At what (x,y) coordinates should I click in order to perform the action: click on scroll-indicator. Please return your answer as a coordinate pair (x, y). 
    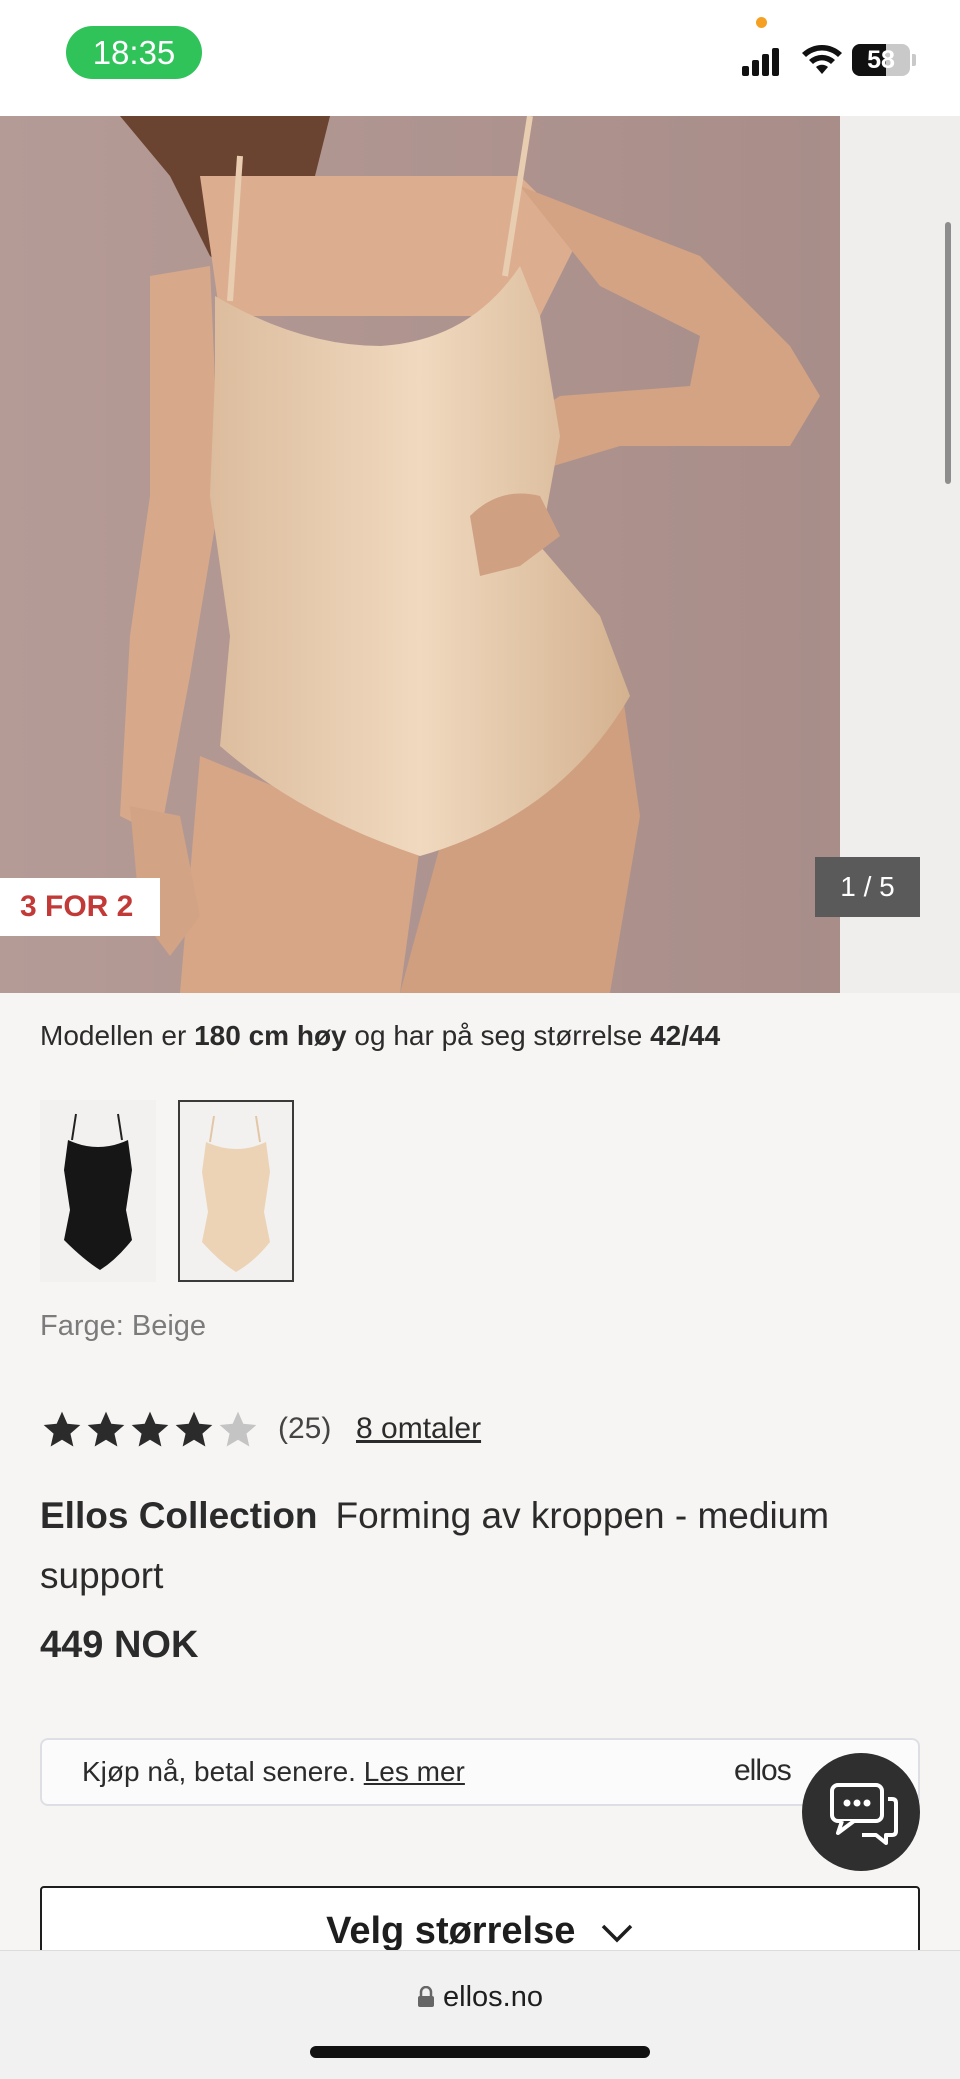
    Looking at the image, I should click on (948, 353).